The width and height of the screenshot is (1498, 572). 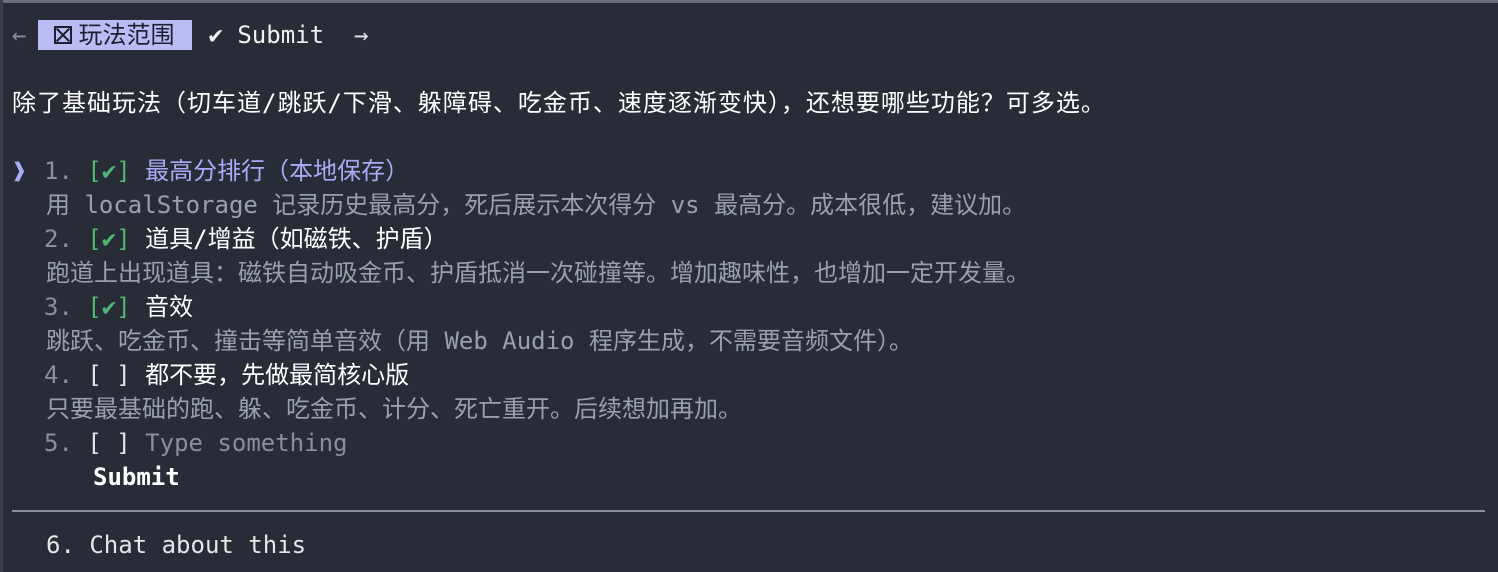 I want to click on submit-button: Submit, so click(x=136, y=477).